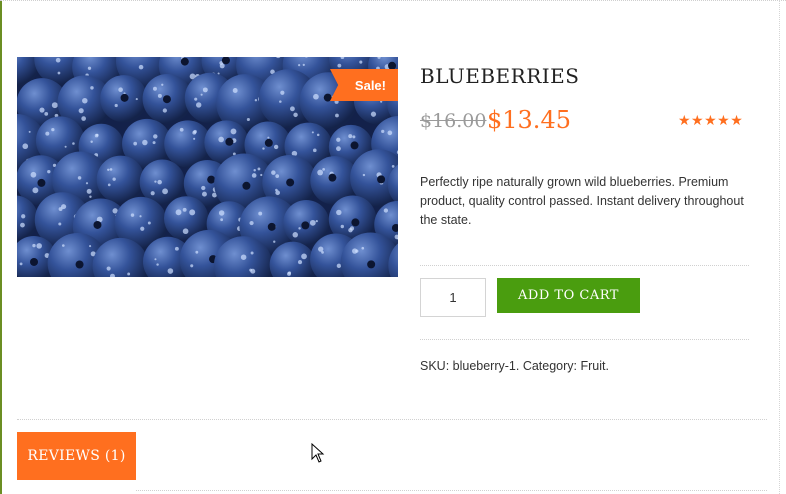 The height and width of the screenshot is (494, 786). Describe the element at coordinates (393, 0) in the screenshot. I see `top-divider` at that location.